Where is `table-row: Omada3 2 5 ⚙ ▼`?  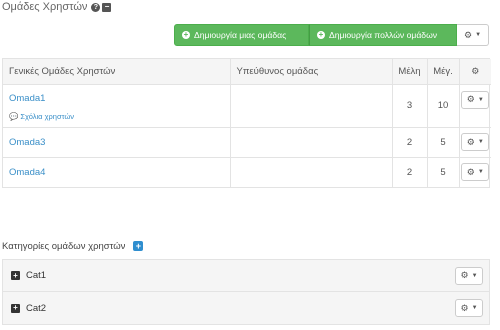
table-row: Omada3 2 5 ⚙ ▼ is located at coordinates (247, 142).